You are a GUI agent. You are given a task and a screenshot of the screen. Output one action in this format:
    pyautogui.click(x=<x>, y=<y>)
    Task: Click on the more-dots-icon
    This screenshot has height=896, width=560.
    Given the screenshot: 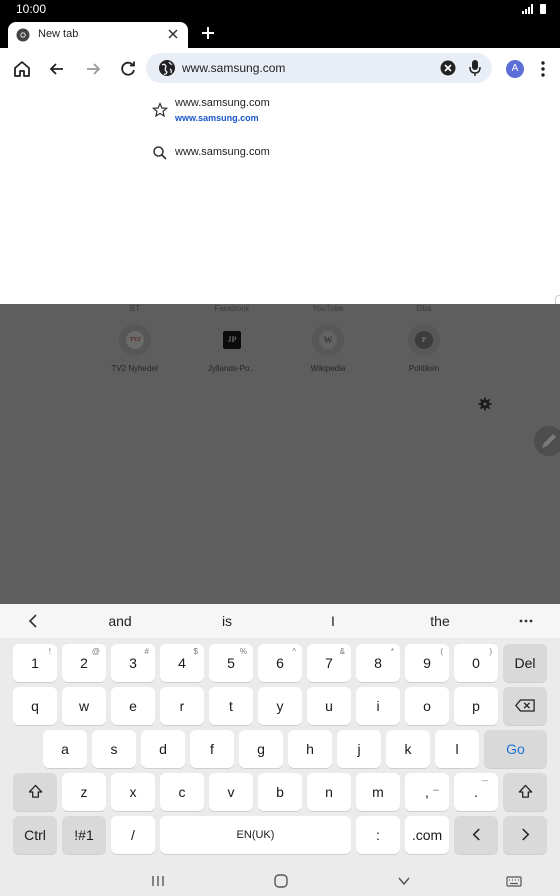 What is the action you would take?
    pyautogui.click(x=526, y=621)
    